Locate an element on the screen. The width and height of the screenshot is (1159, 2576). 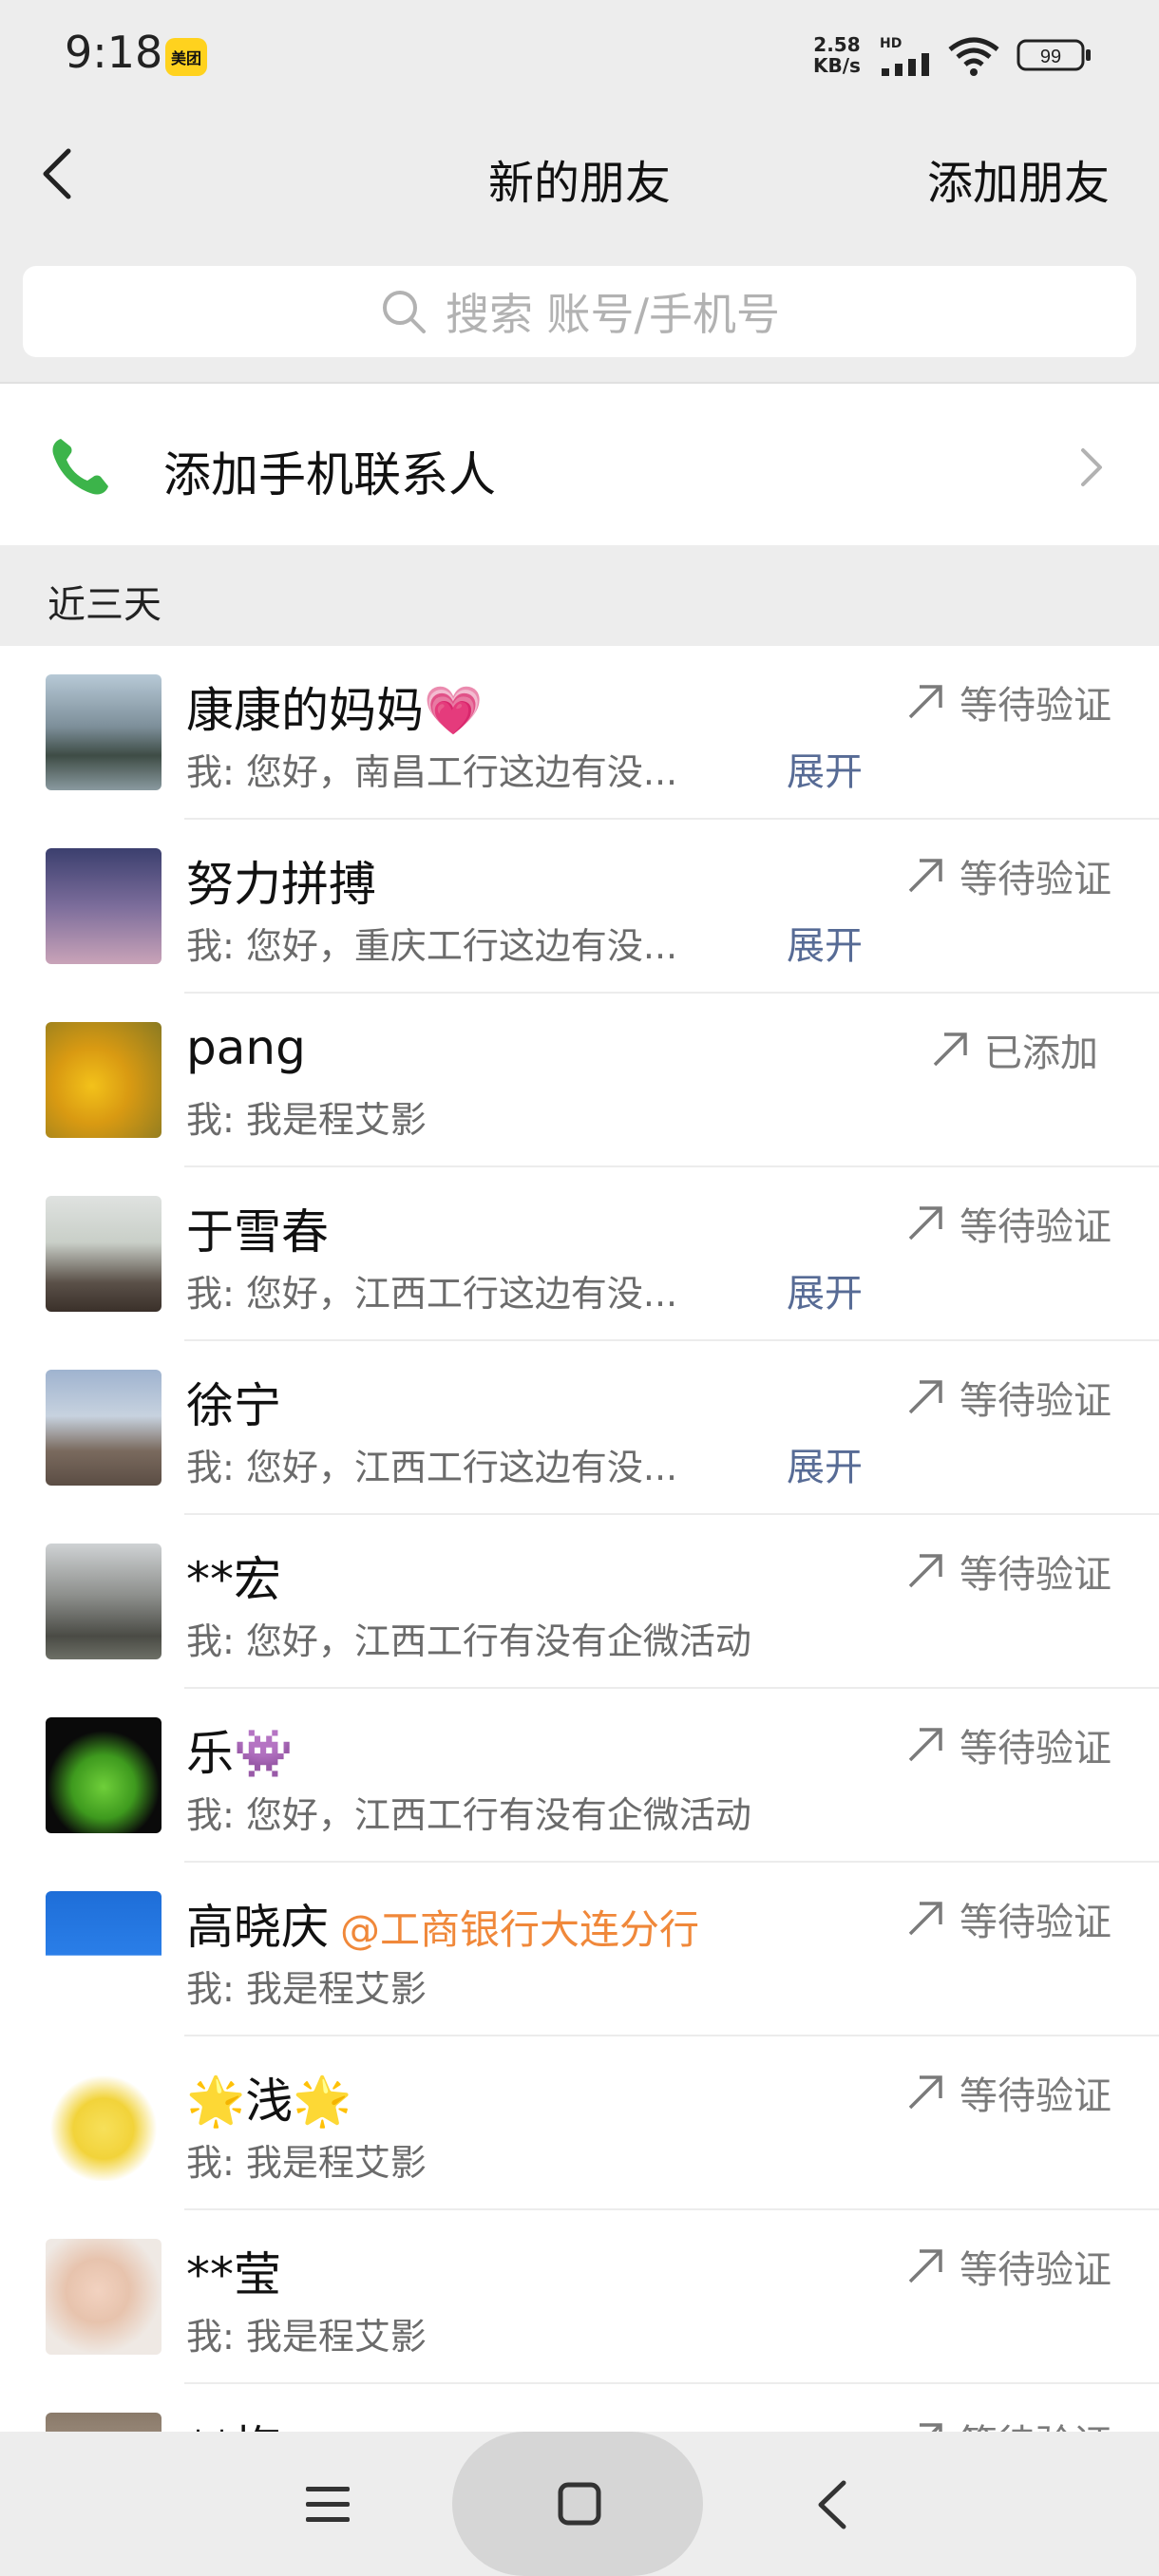
battery-icon: 99 is located at coordinates (1053, 55).